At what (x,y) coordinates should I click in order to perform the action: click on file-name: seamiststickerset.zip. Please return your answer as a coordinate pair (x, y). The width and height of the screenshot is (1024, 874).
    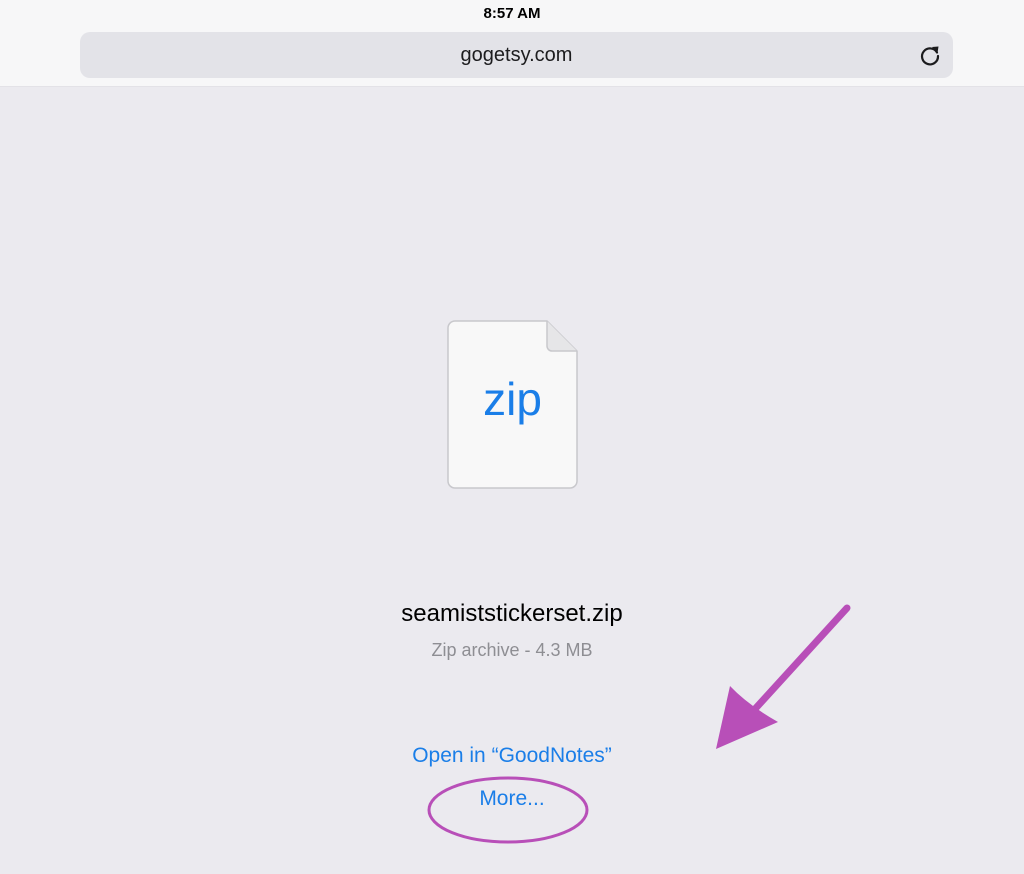
    Looking at the image, I should click on (512, 613).